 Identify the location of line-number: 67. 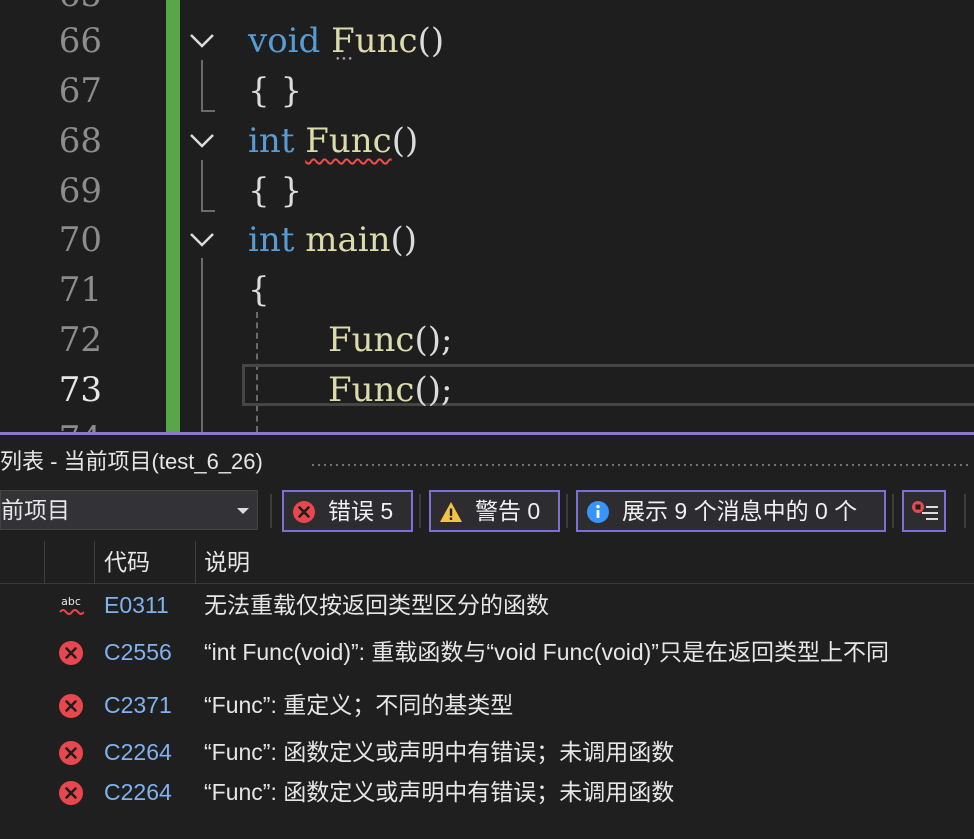
(80, 91).